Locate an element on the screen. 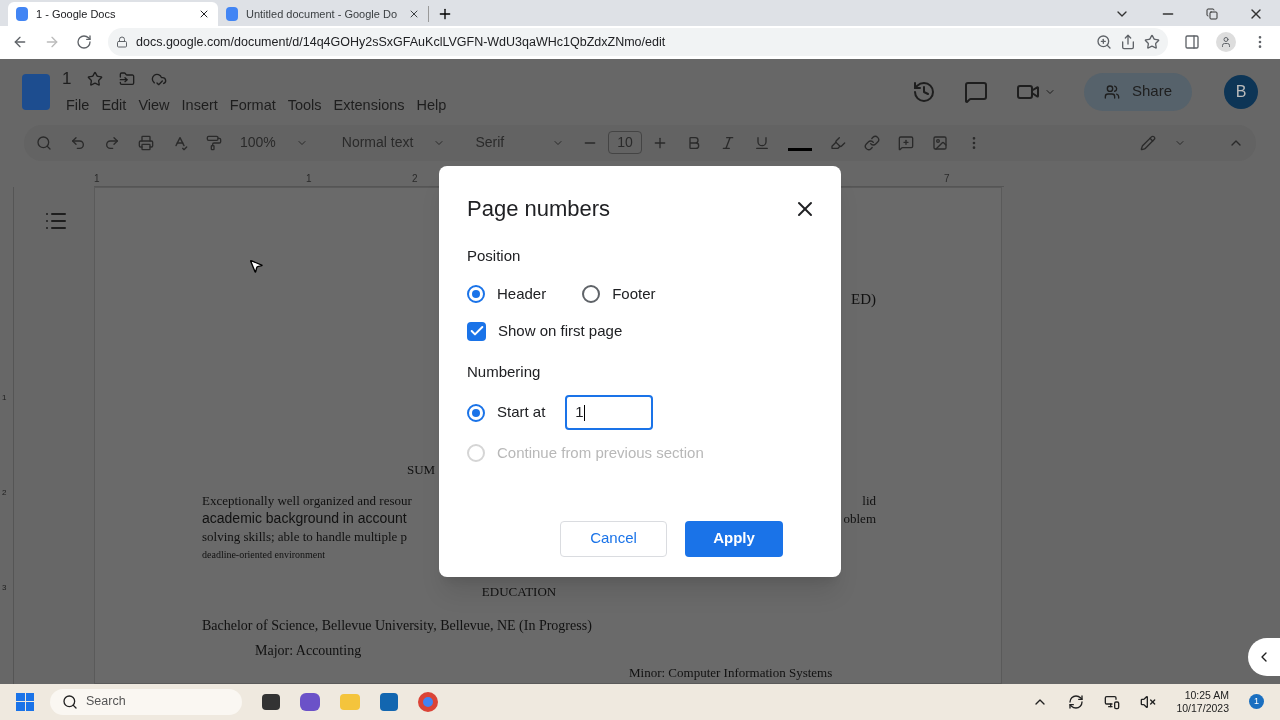 The width and height of the screenshot is (1280, 720). redo-icon is located at coordinates (112, 142).